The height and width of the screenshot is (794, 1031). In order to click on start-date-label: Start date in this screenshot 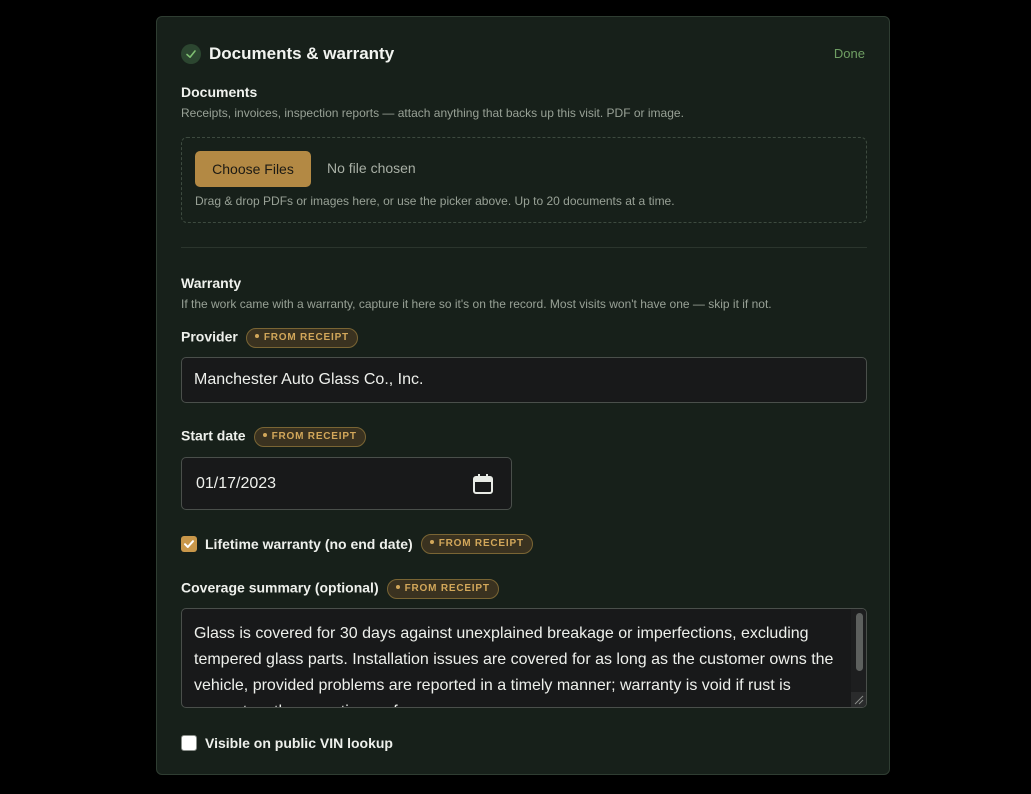, I will do `click(213, 435)`.